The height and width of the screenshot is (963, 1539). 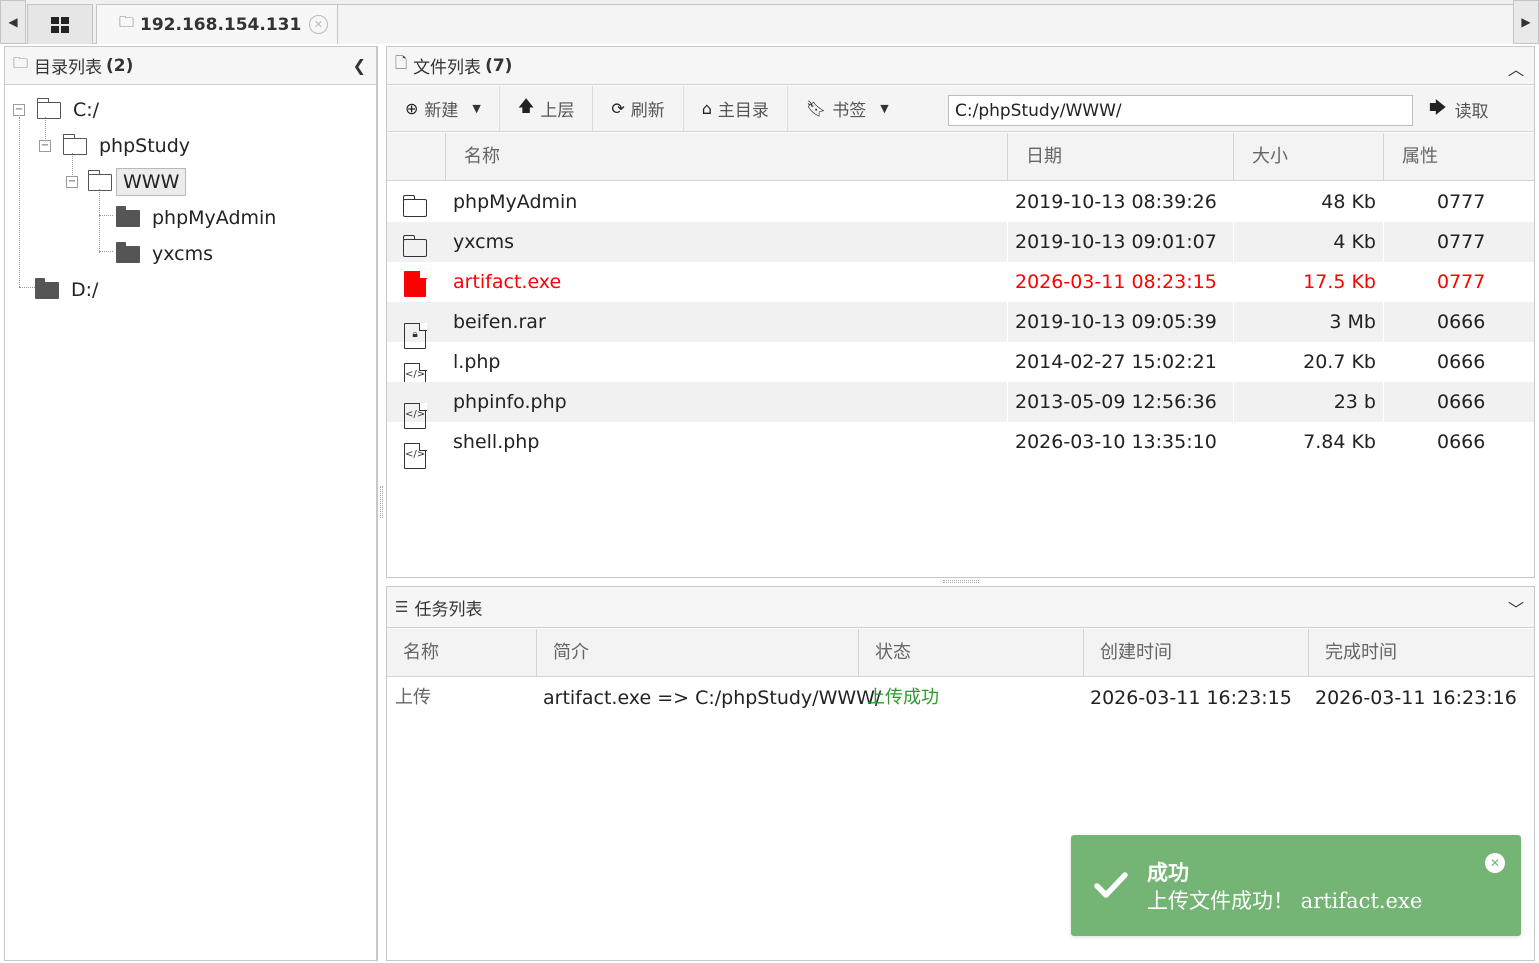 I want to click on tree-node-phpmyadmin: phpMyAdmin, so click(x=196, y=218).